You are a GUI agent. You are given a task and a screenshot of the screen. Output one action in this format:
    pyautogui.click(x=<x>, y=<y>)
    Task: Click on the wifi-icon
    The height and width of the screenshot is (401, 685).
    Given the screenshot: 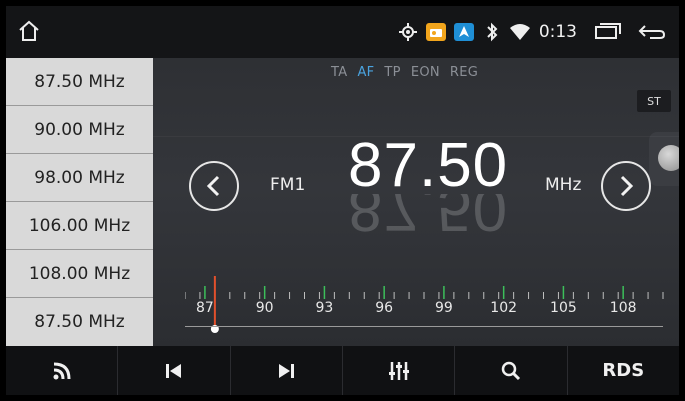 What is the action you would take?
    pyautogui.click(x=520, y=32)
    